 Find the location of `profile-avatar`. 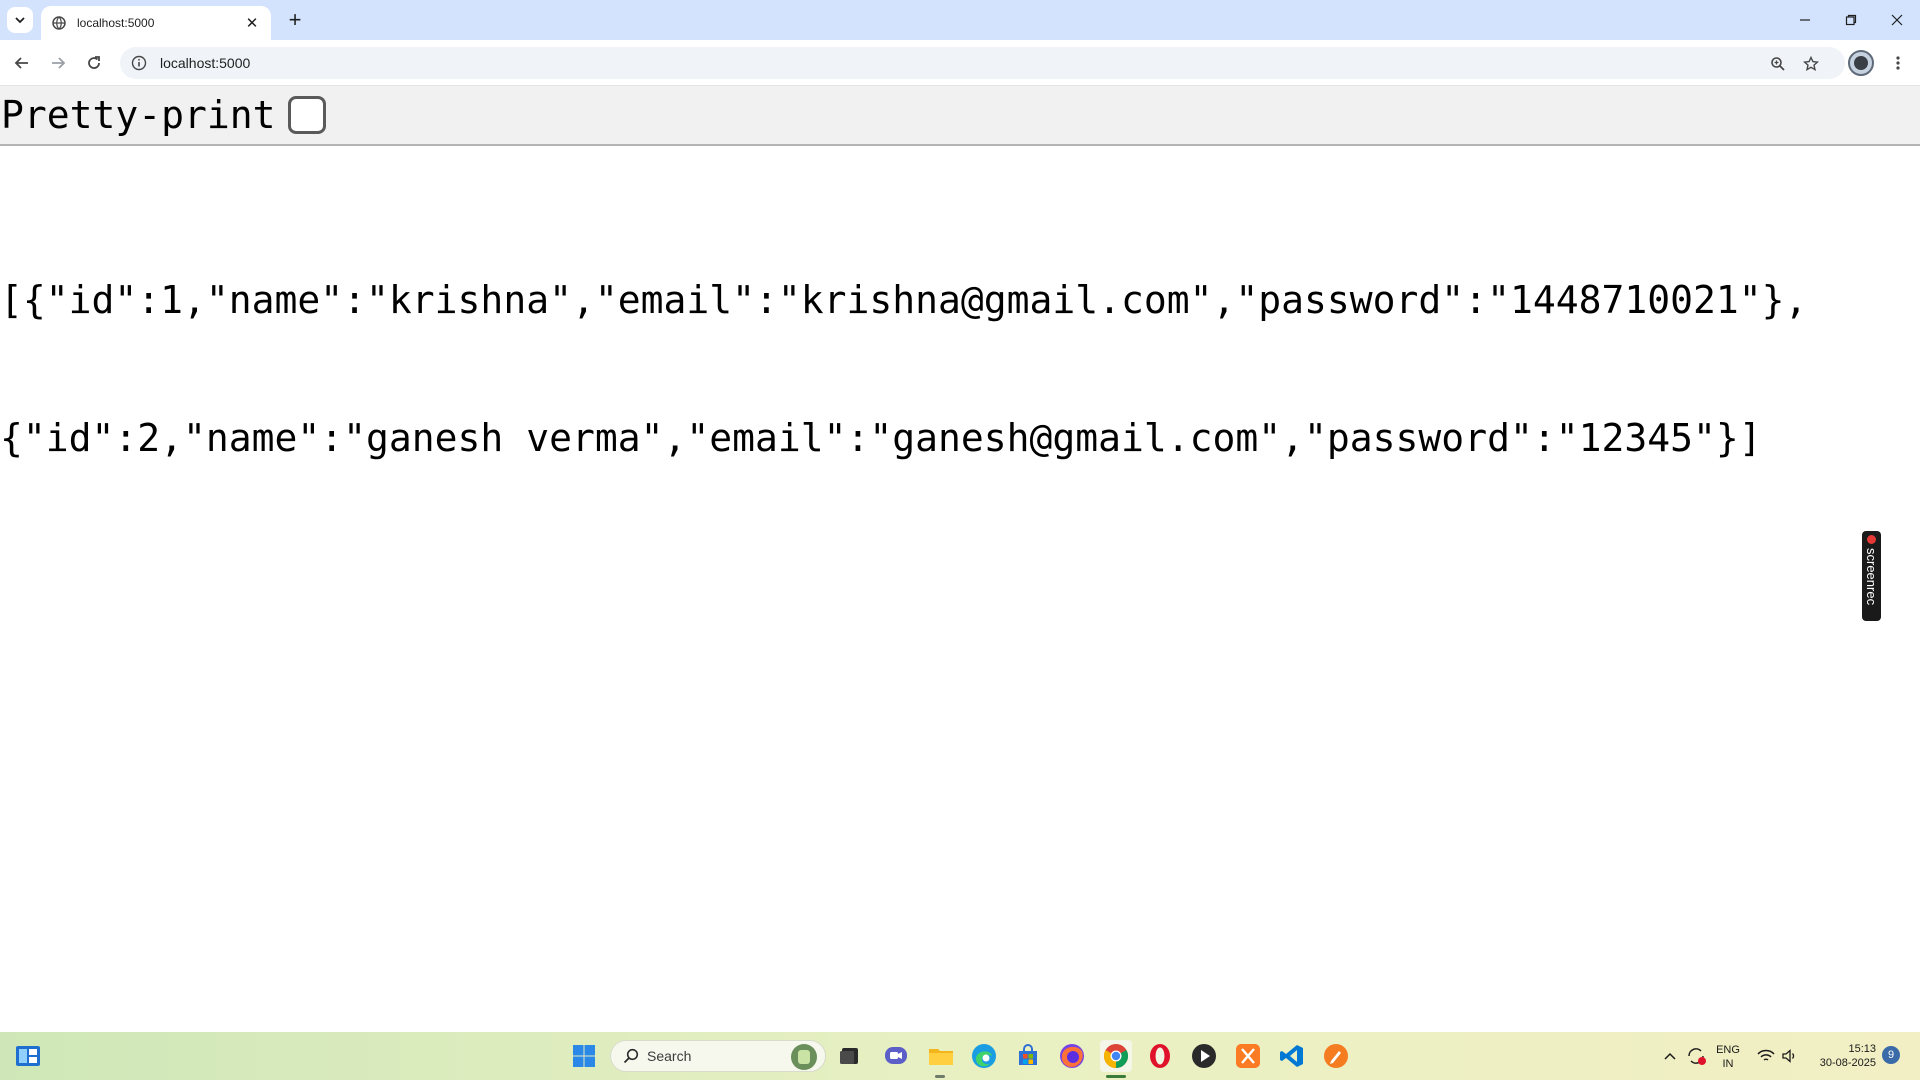

profile-avatar is located at coordinates (1861, 63).